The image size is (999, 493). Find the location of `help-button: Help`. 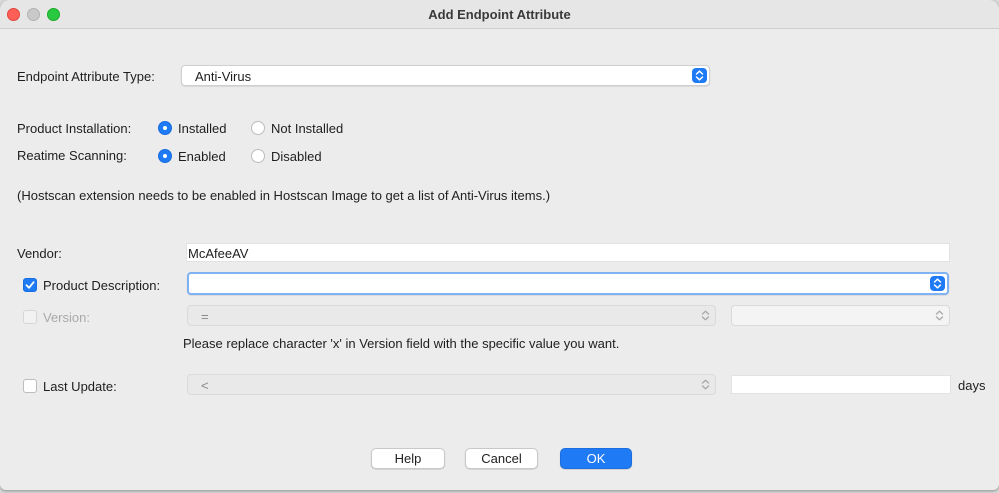

help-button: Help is located at coordinates (408, 458).